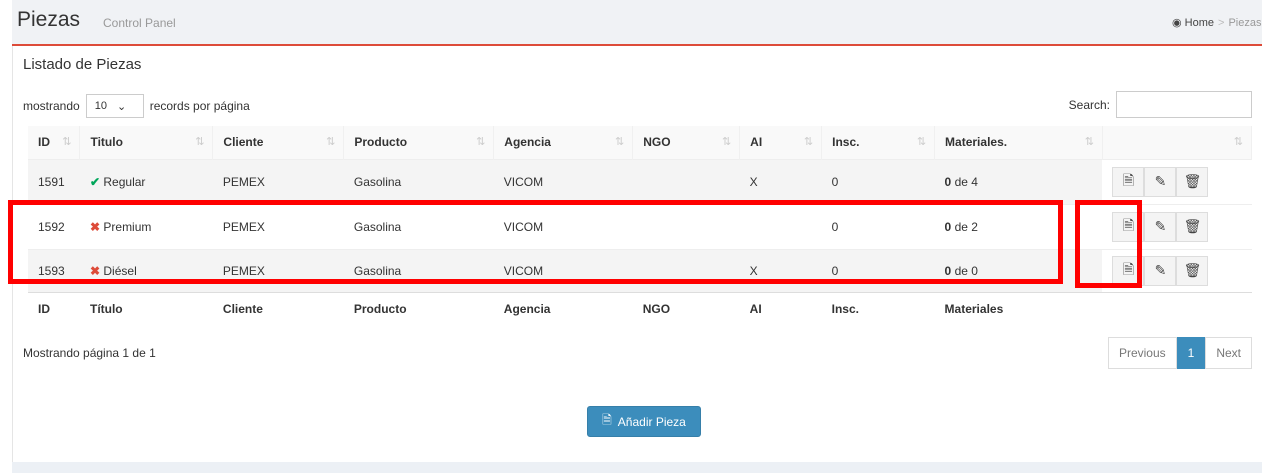  Describe the element at coordinates (278, 181) in the screenshot. I see `cell-cliente: PEMEX` at that location.